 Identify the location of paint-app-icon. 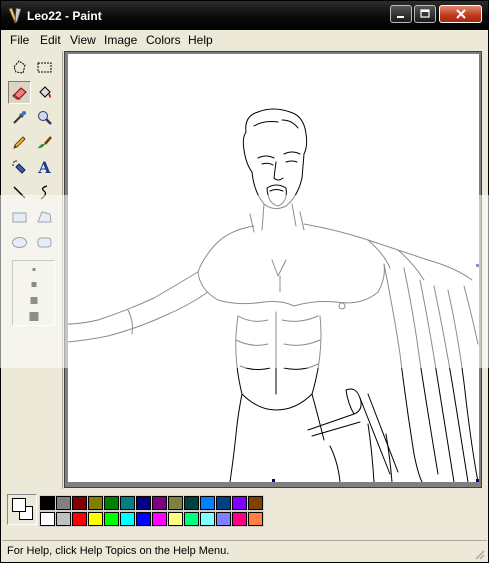
(15, 15).